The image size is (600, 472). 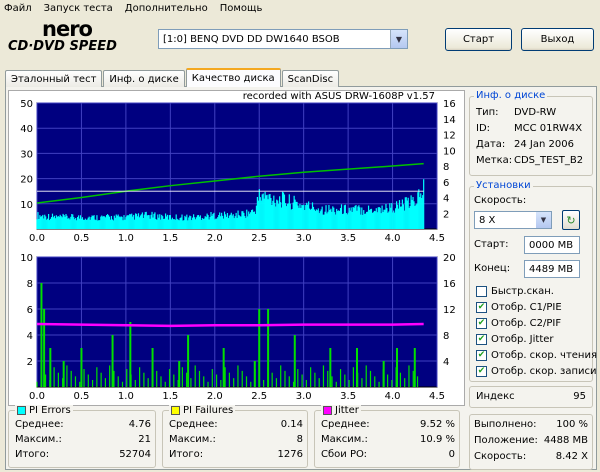 What do you see at coordinates (26, 129) in the screenshot?
I see `y-tick-label-left: 40` at bounding box center [26, 129].